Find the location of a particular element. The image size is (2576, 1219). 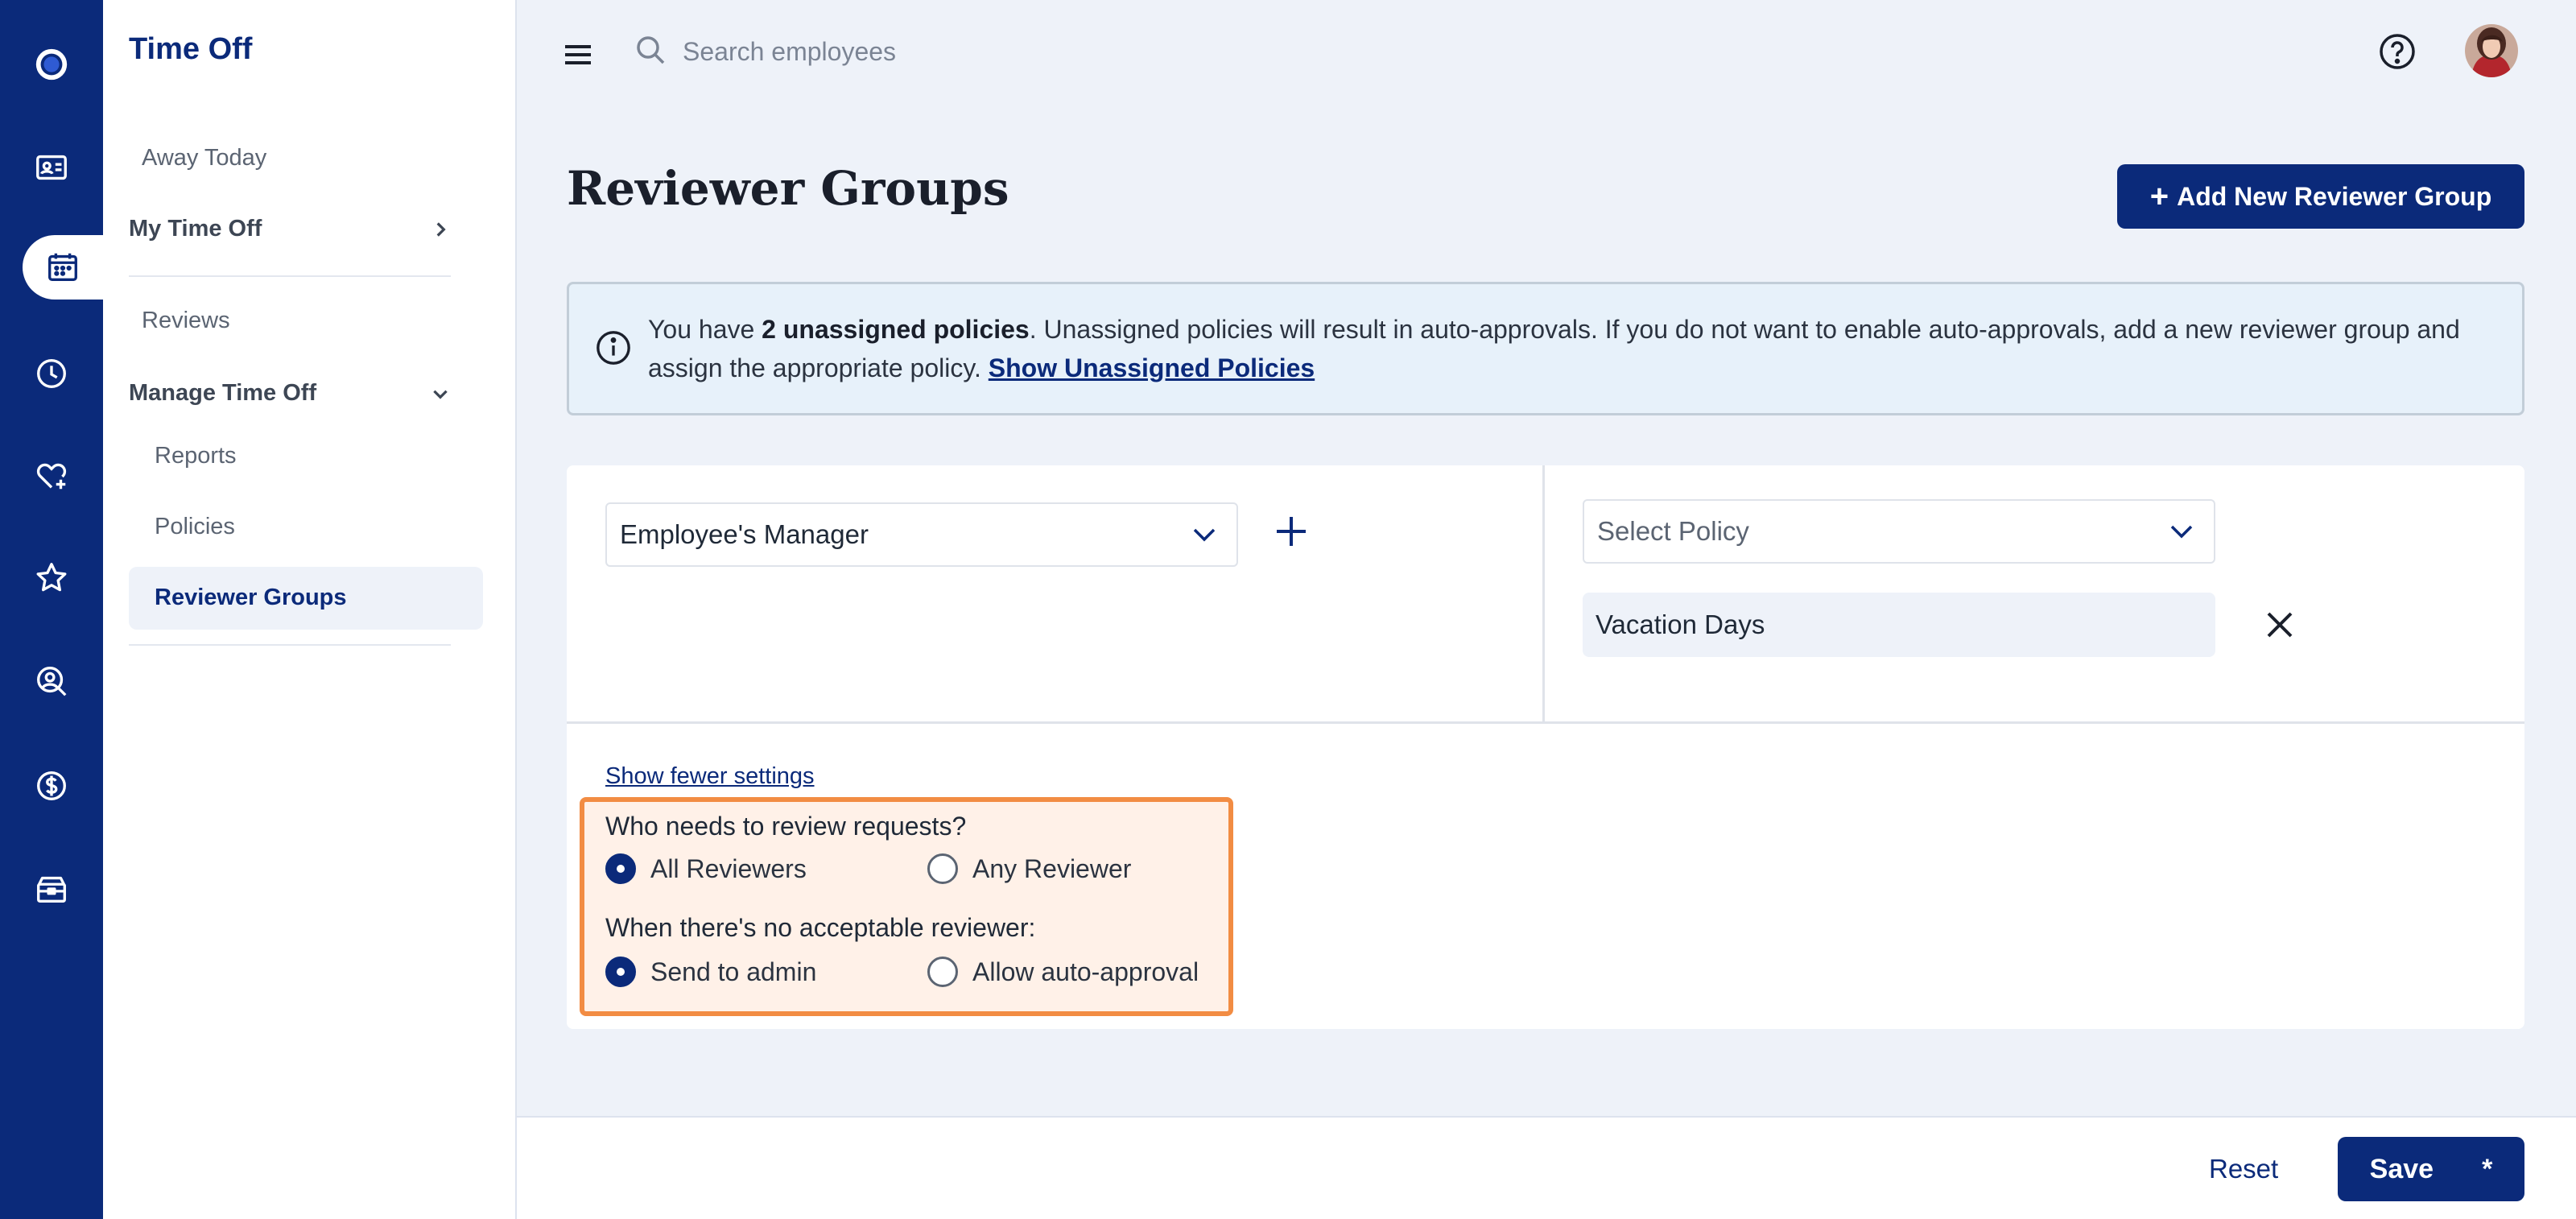

sidebar-item-manage-time-off: Manage Time Off is located at coordinates (290, 394).